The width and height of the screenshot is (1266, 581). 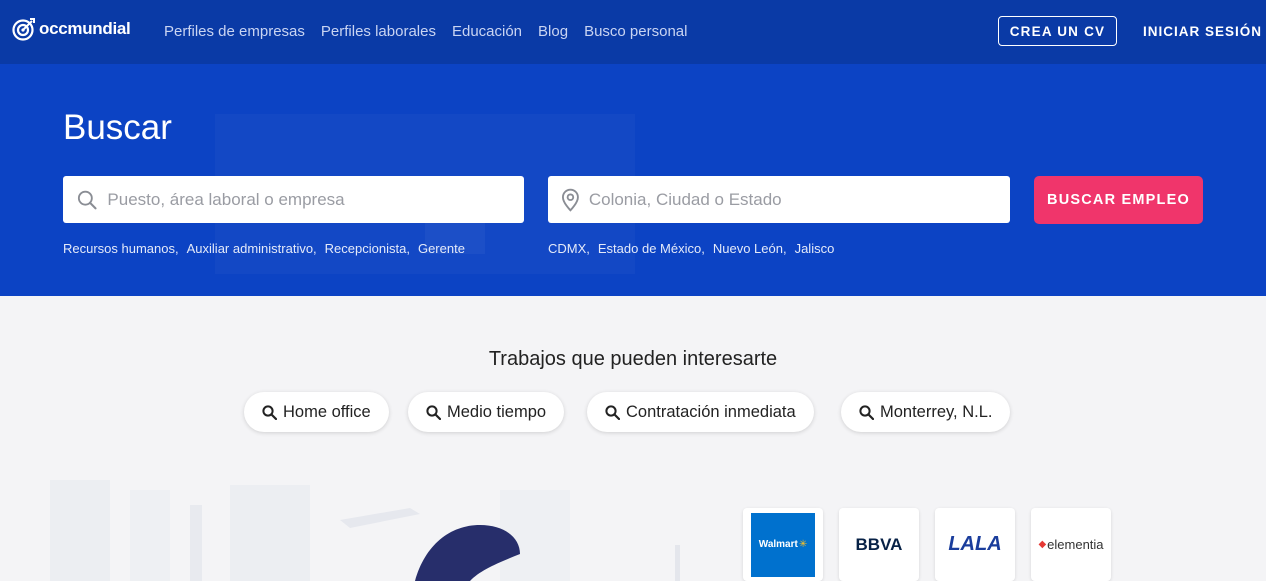 What do you see at coordinates (570, 200) in the screenshot?
I see `location-pin-icon` at bounding box center [570, 200].